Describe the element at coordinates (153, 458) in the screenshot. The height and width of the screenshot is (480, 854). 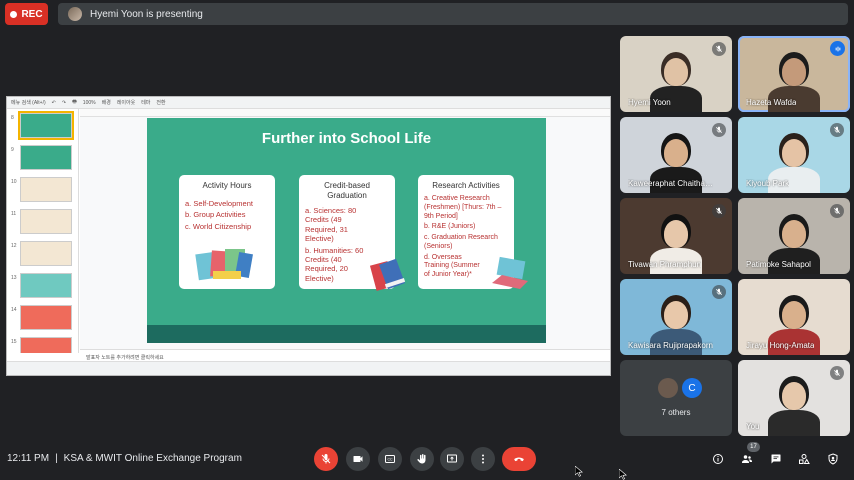
I see `meeting-title: KSA & MWIT Online Exchange Program` at that location.